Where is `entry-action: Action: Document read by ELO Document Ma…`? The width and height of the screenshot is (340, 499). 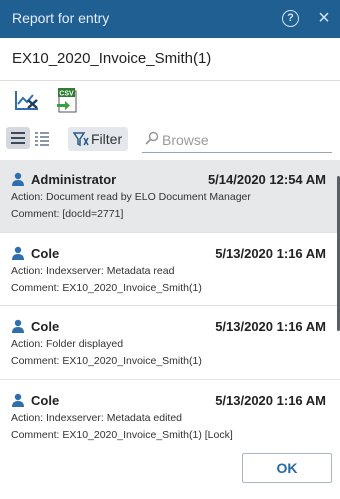
entry-action: Action: Document read by ELO Document Ma… is located at coordinates (131, 197).